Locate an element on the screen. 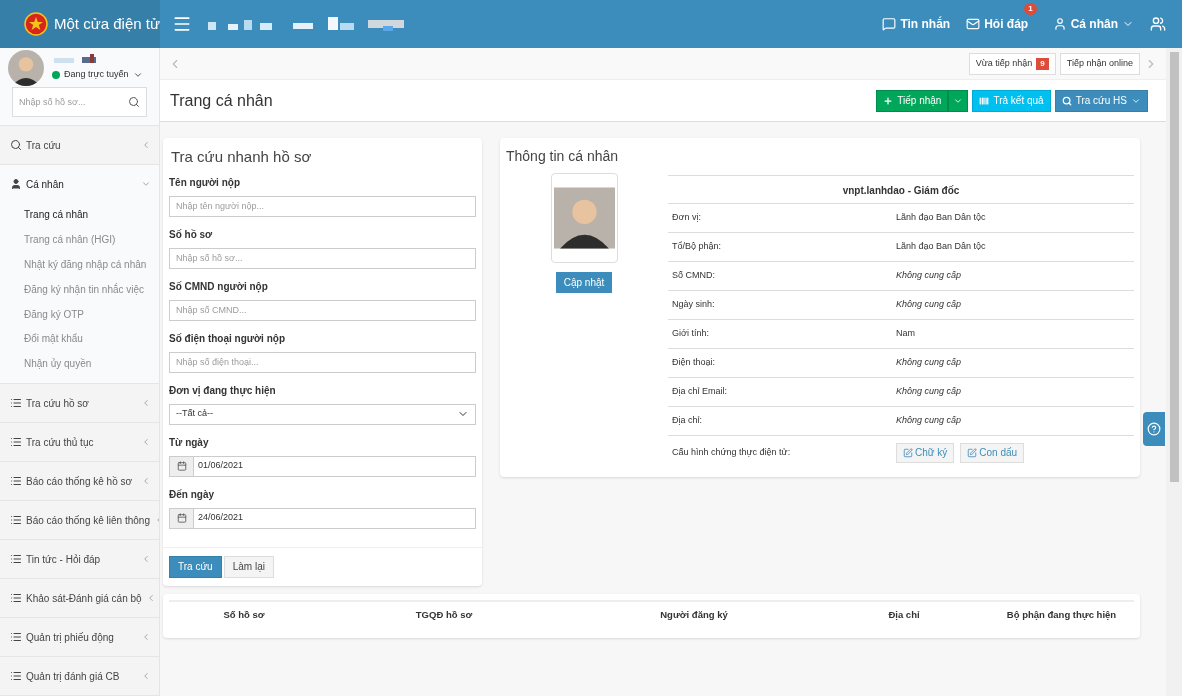 The image size is (1182, 696). column-header: TGQĐ hồ sơ is located at coordinates (444, 615).